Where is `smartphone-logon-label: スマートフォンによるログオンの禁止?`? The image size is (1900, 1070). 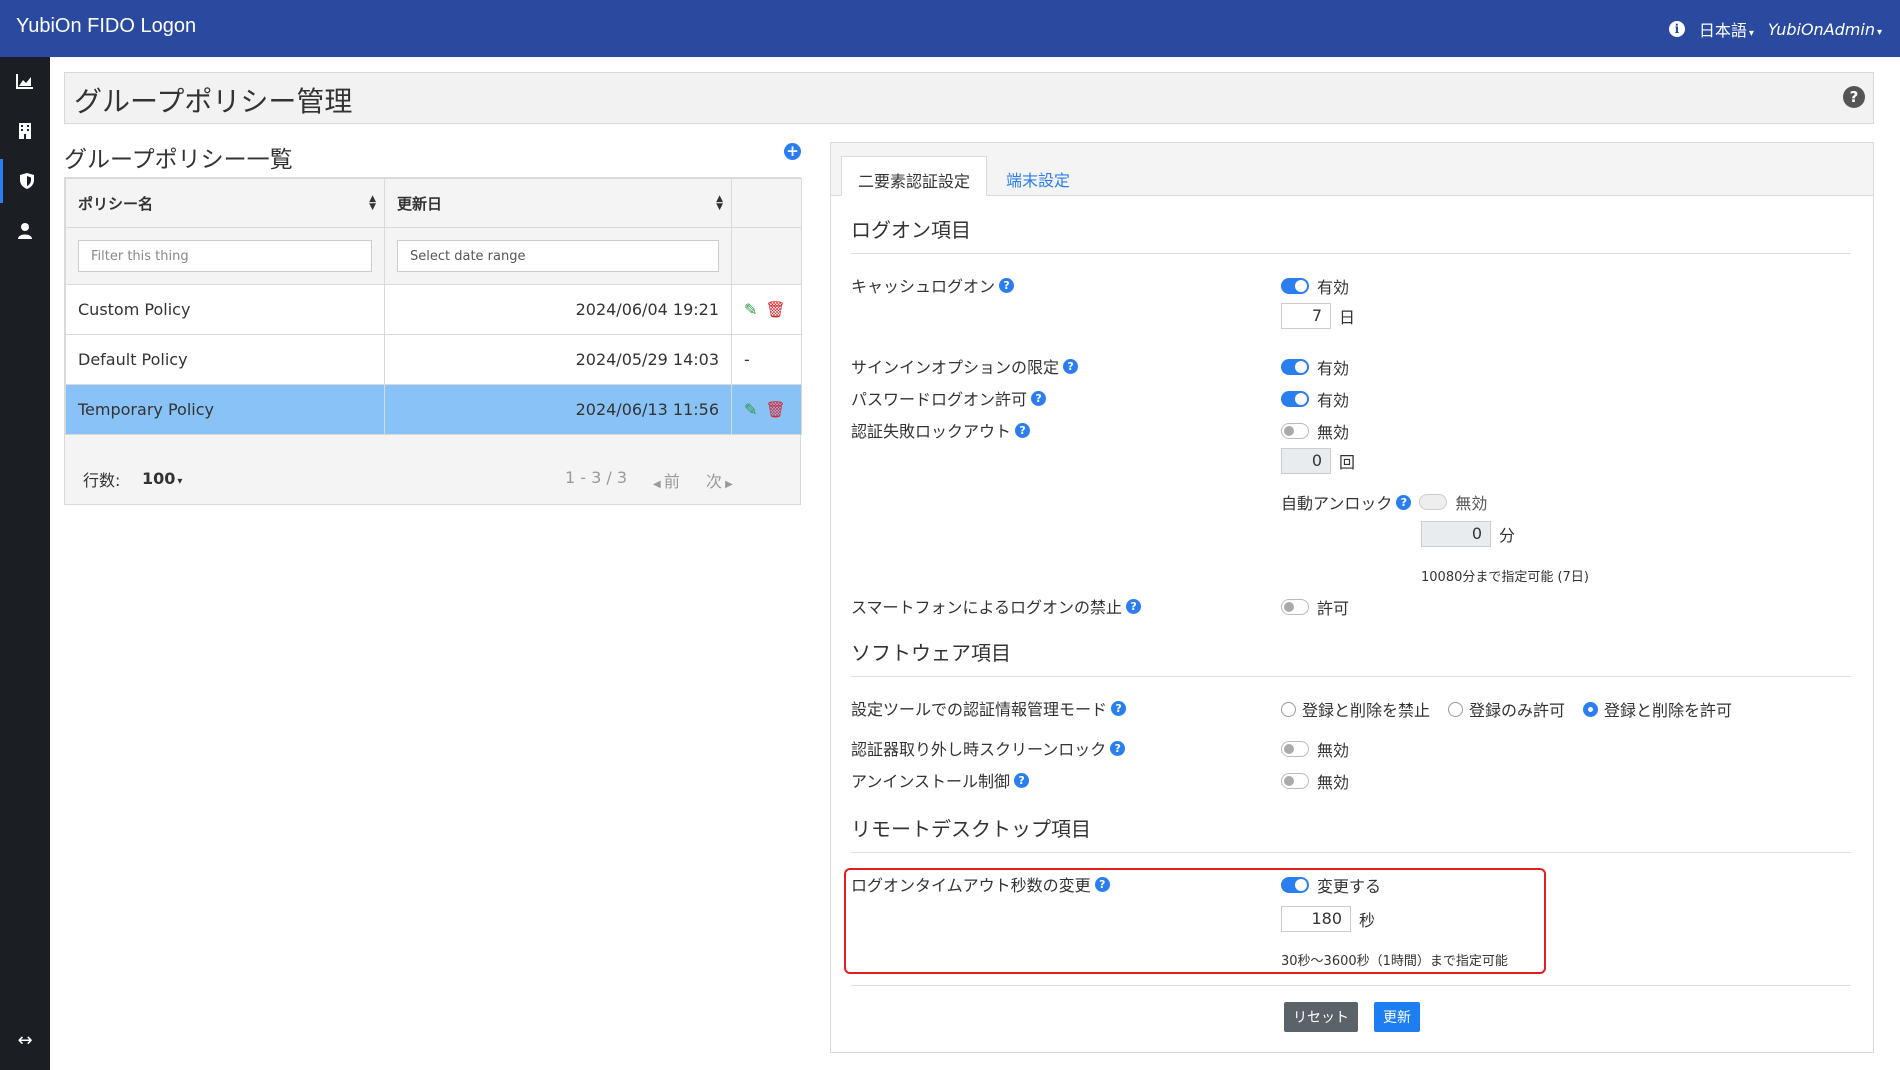
smartphone-logon-label: スマートフォンによるログオンの禁止? is located at coordinates (996, 606).